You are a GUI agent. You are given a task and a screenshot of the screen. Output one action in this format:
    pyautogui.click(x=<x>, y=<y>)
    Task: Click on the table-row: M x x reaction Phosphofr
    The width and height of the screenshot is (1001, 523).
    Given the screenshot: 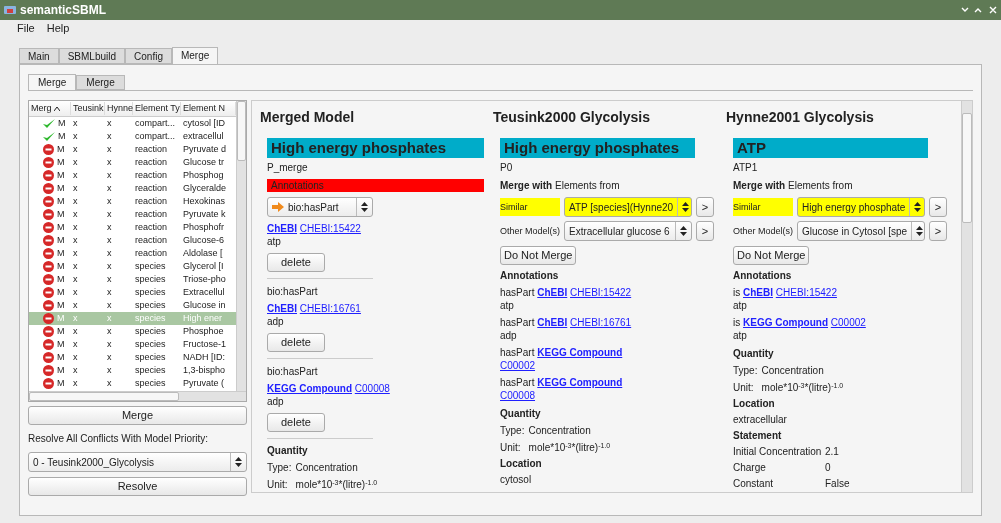 What is the action you would take?
    pyautogui.click(x=132, y=227)
    